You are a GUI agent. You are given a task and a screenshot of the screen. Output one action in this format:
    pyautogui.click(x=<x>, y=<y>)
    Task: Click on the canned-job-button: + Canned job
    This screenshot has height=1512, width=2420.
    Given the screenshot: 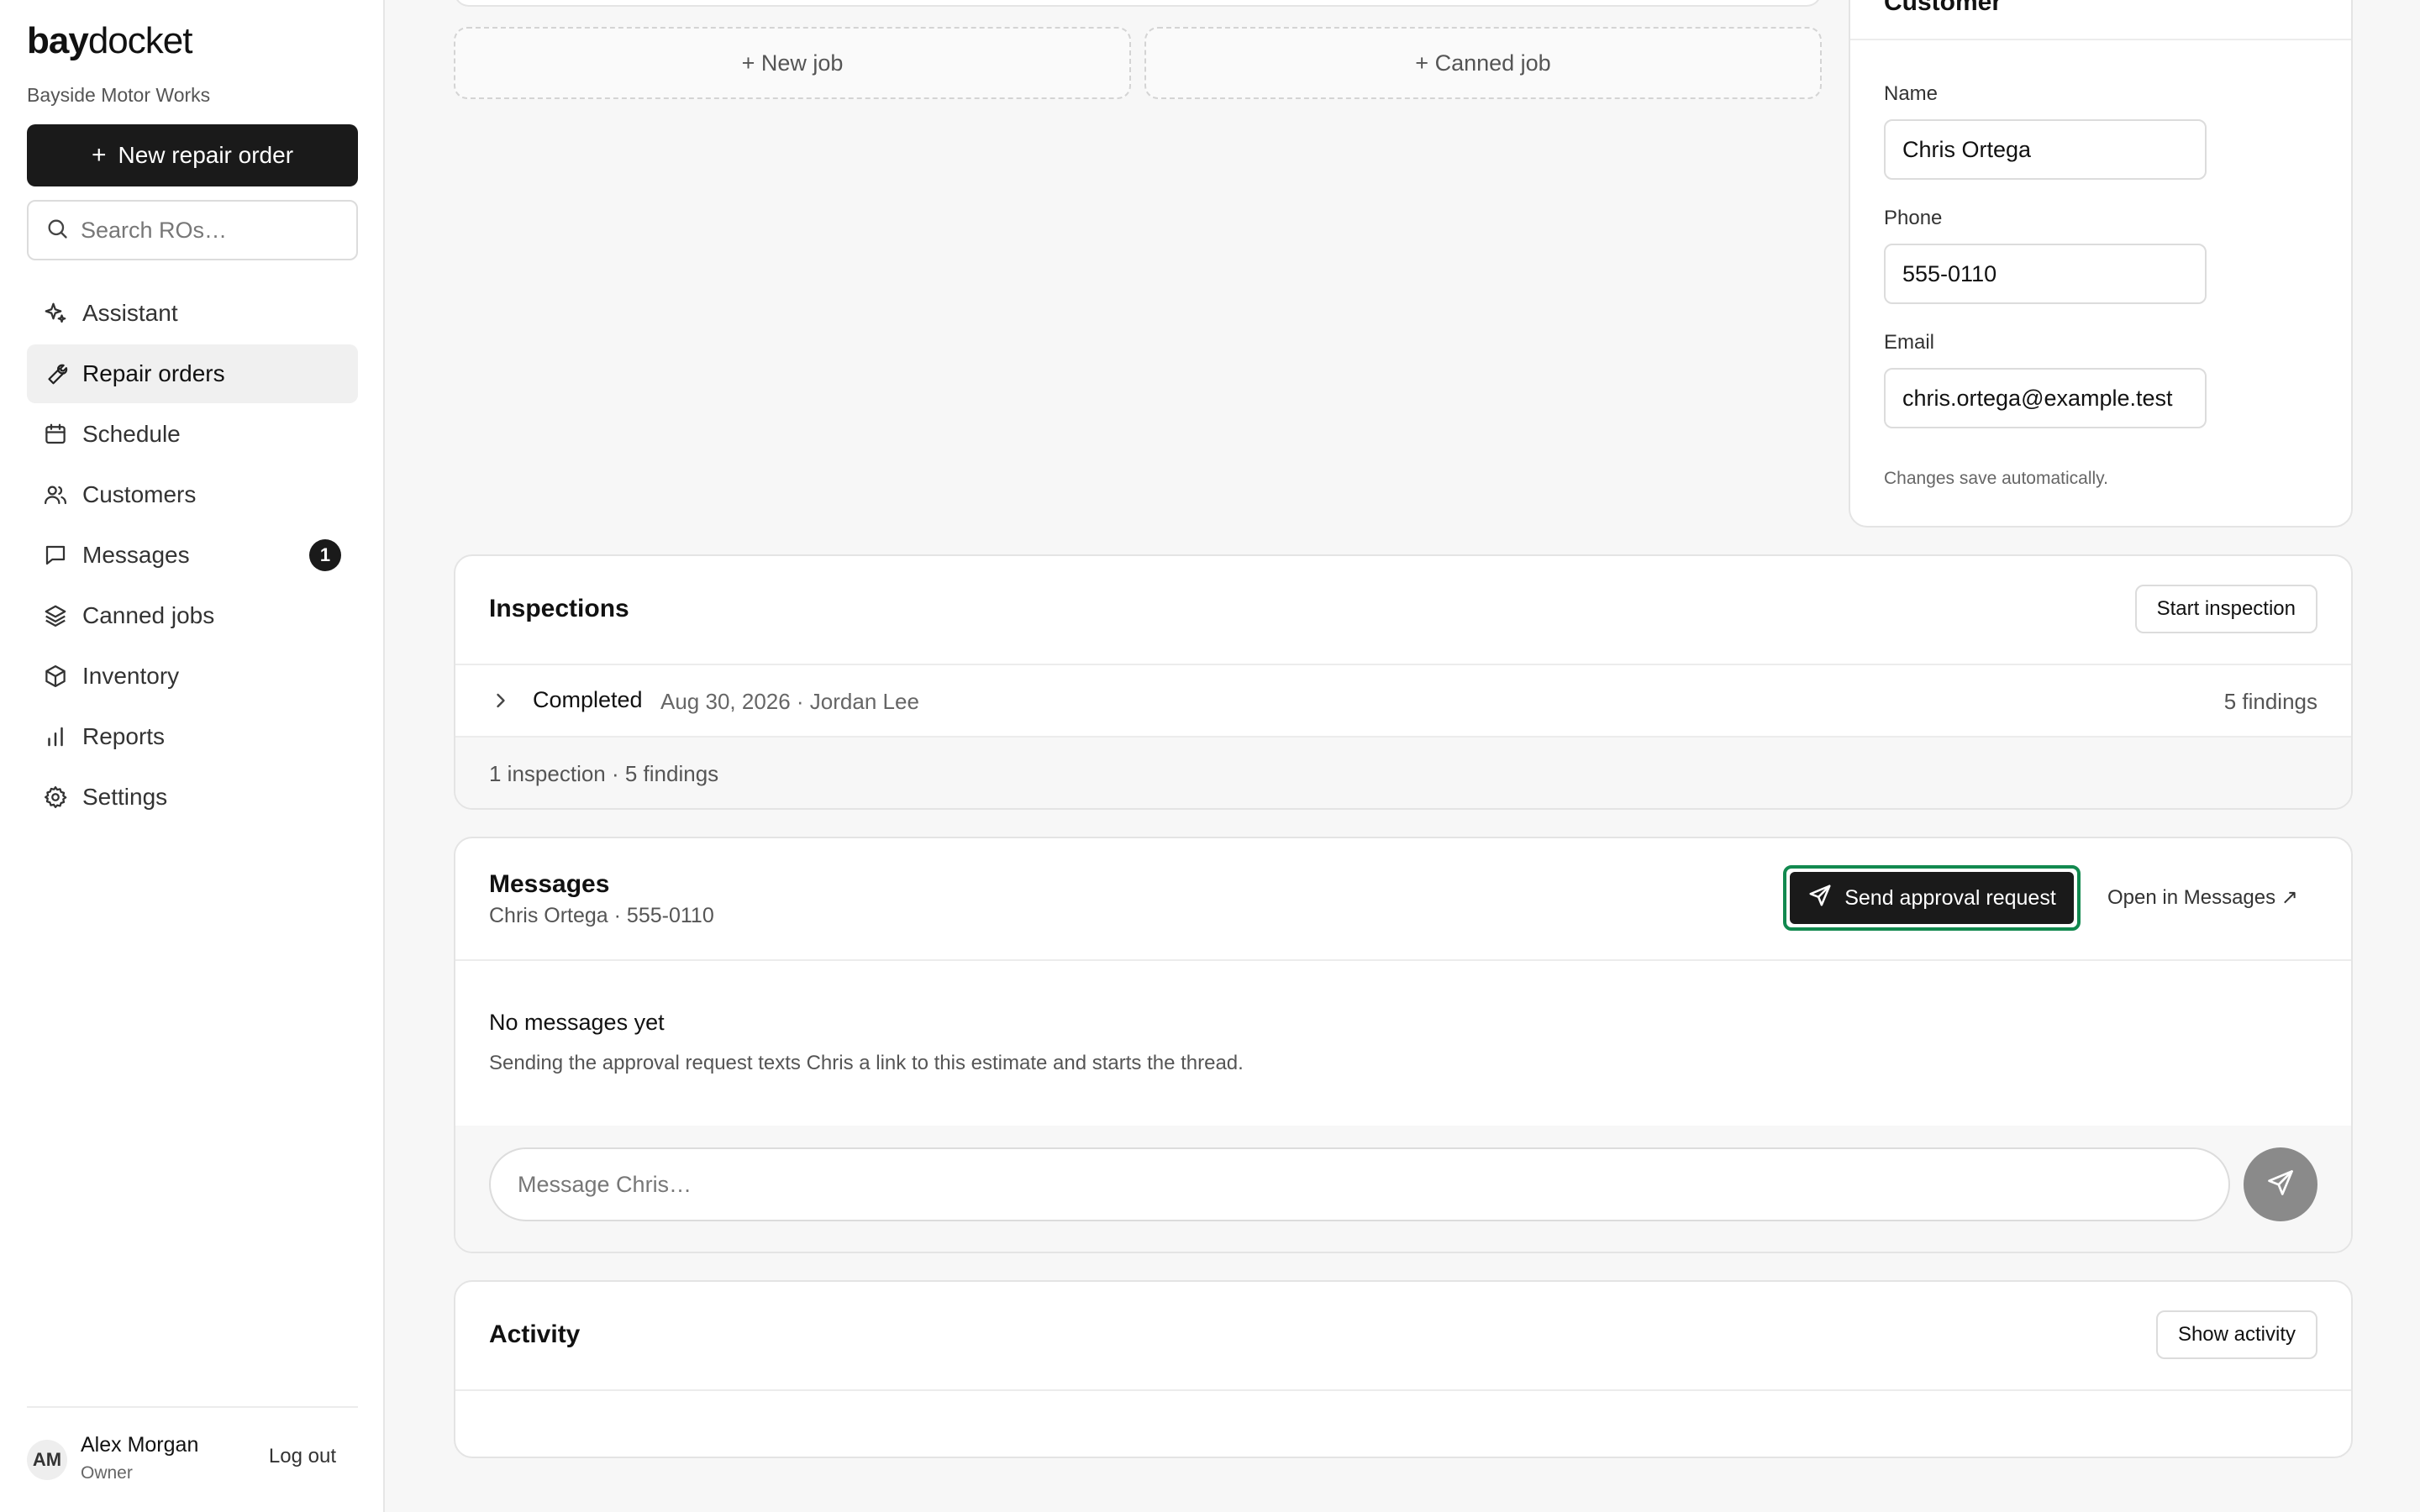 What is the action you would take?
    pyautogui.click(x=1483, y=63)
    